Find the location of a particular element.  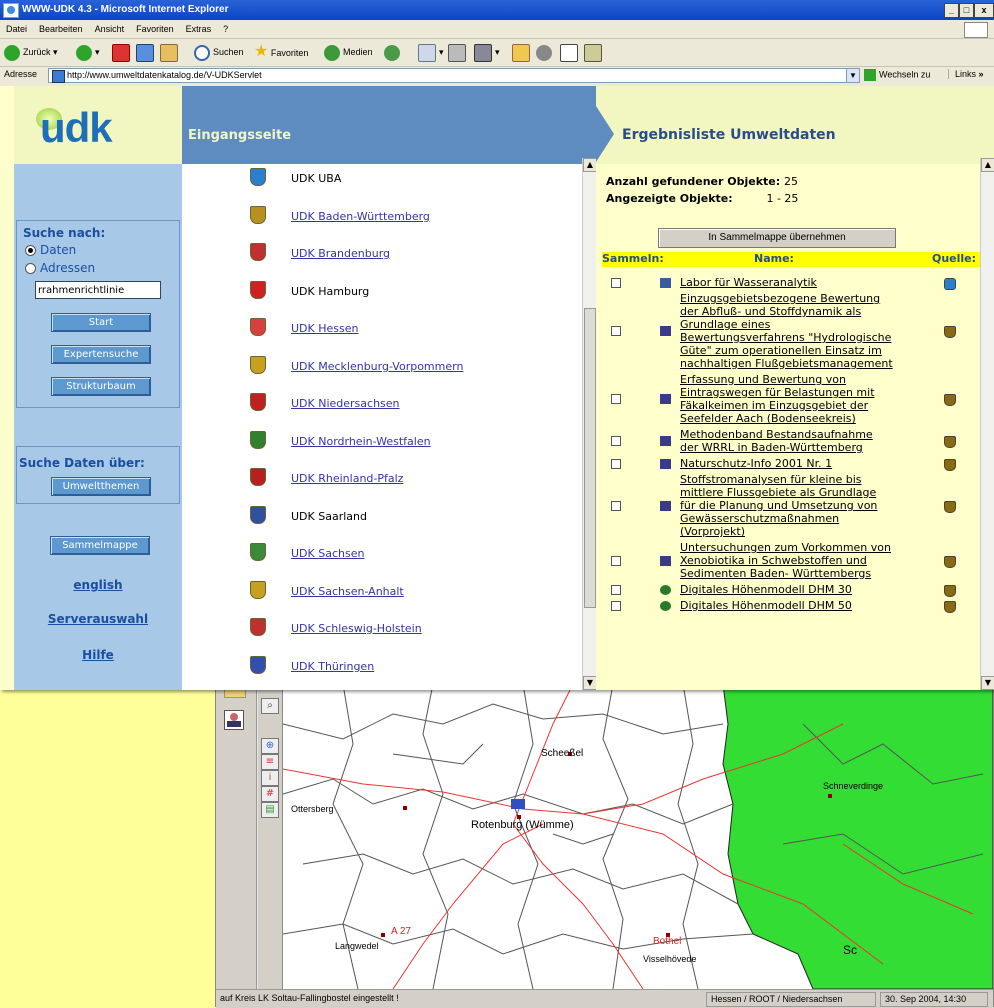

menu-item-favorites: Favoriten is located at coordinates (155, 29).